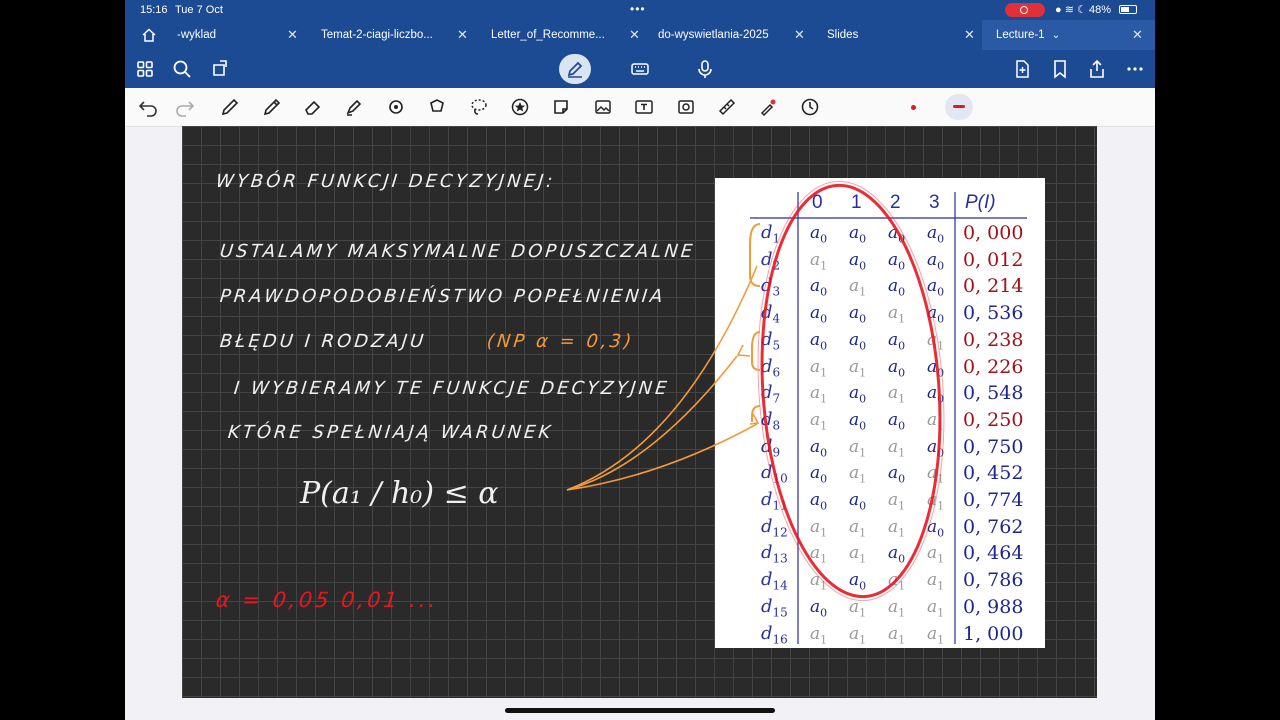  I want to click on microphone-icon, so click(705, 69).